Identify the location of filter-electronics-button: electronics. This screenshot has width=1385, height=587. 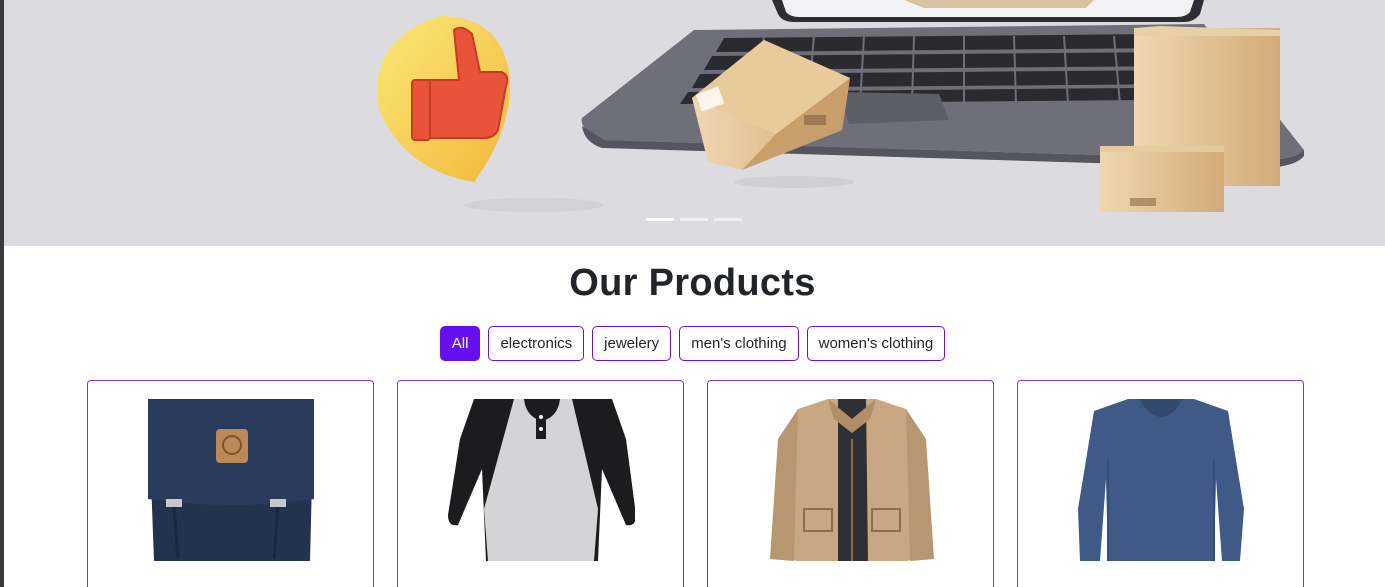
(536, 343).